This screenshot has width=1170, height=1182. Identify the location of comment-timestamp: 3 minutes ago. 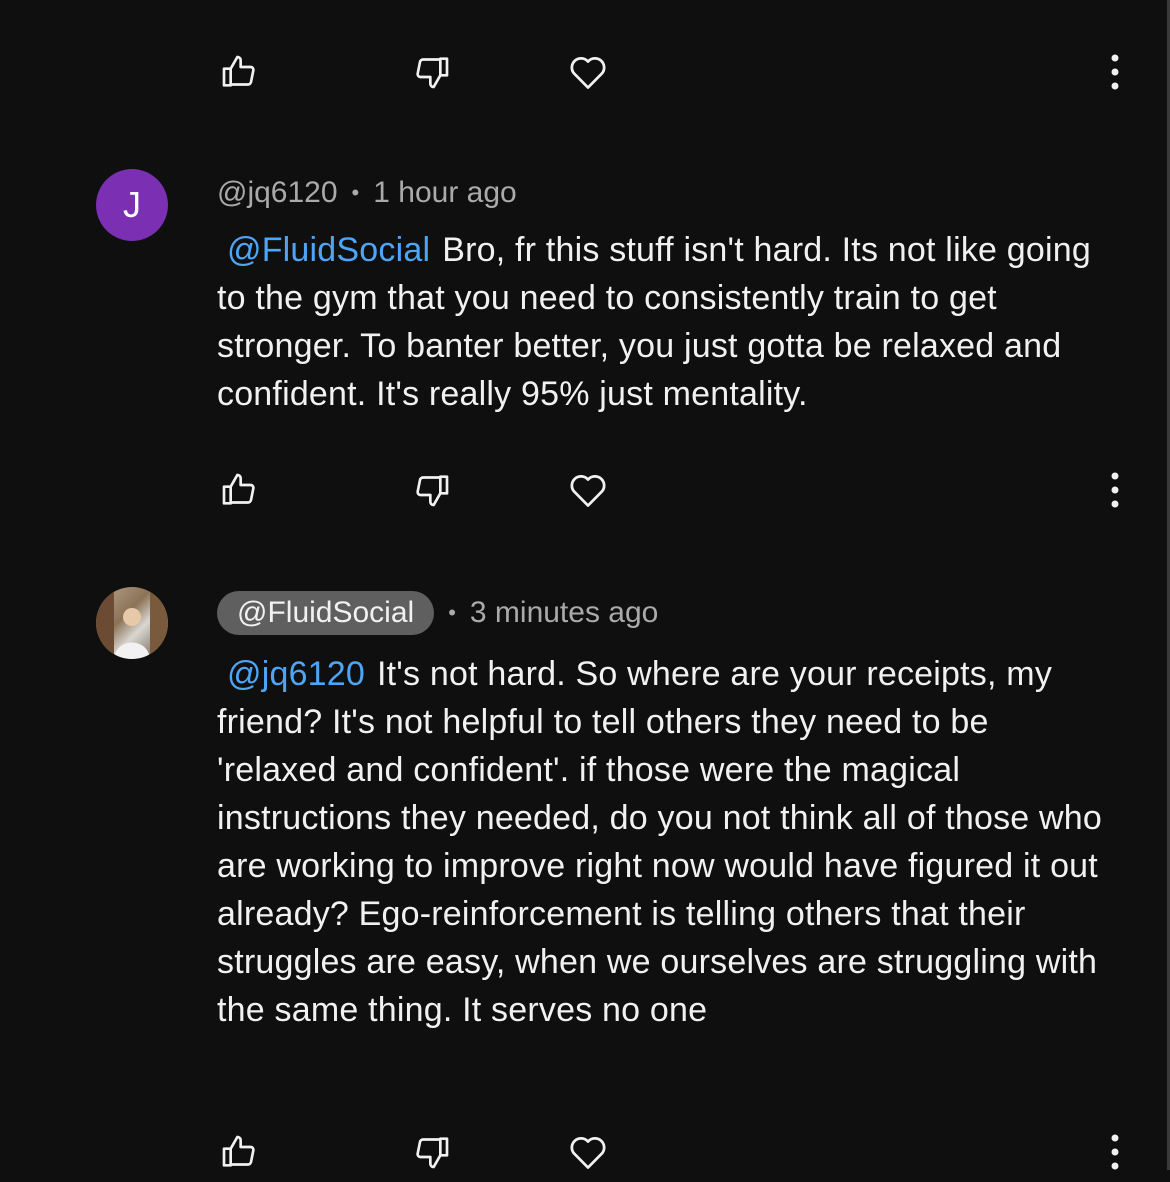
(564, 613).